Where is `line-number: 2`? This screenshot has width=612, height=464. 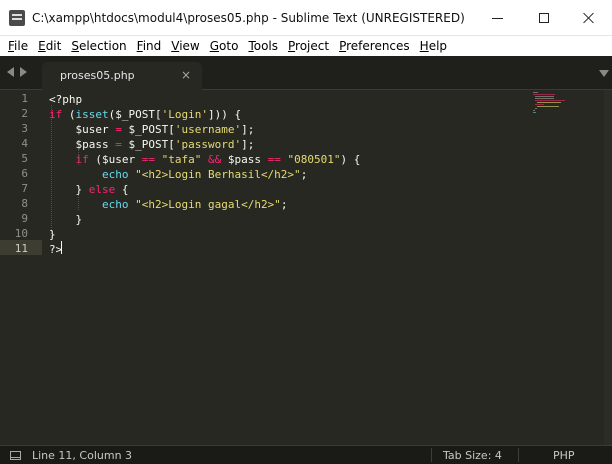 line-number: 2 is located at coordinates (24, 113).